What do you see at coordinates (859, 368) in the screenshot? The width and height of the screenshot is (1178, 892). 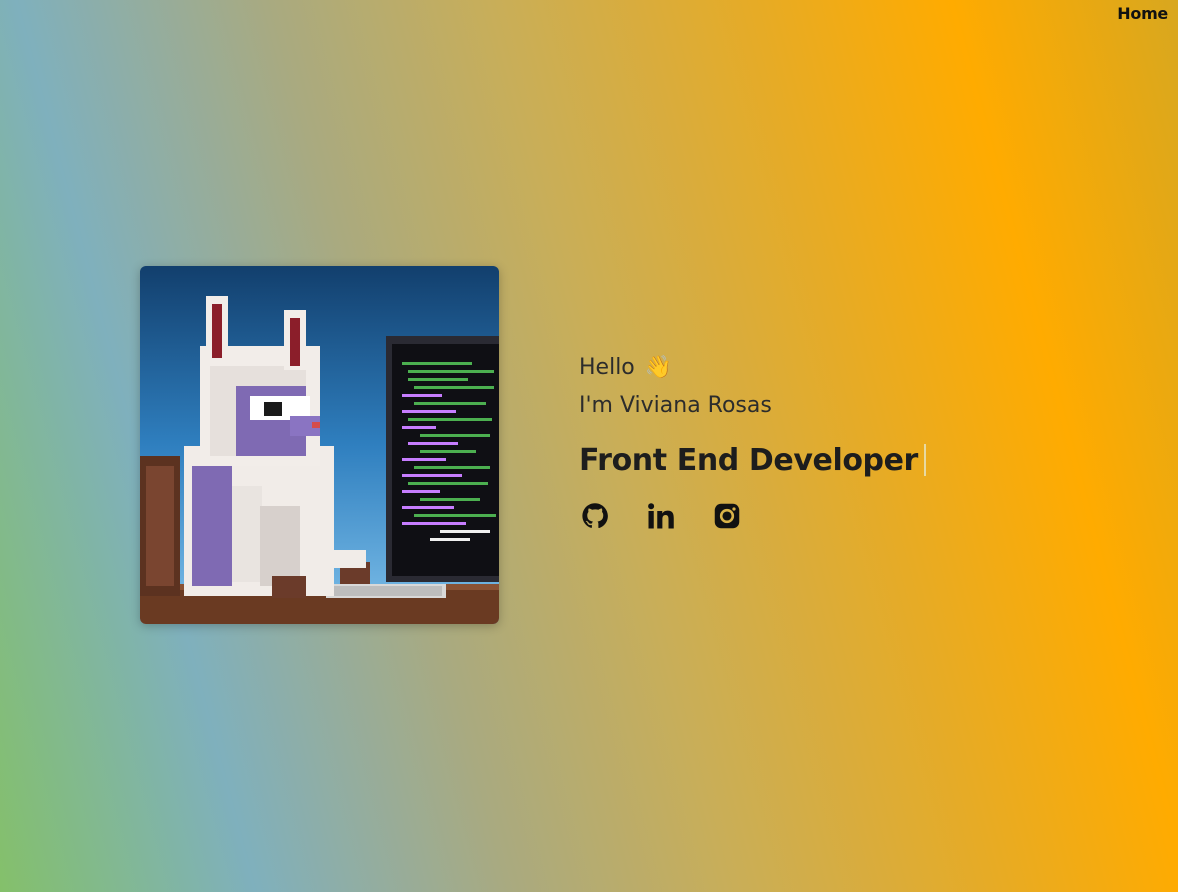 I see `greeting: Hello 👋` at bounding box center [859, 368].